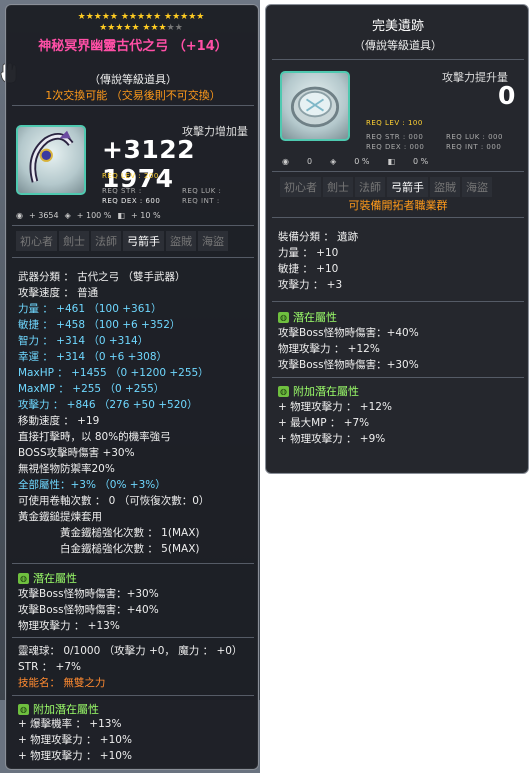 The image size is (532, 773). Describe the element at coordinates (108, 405) in the screenshot. I see `stat-line: 攻擊力 ： +846 （276 +50 +520）` at that location.